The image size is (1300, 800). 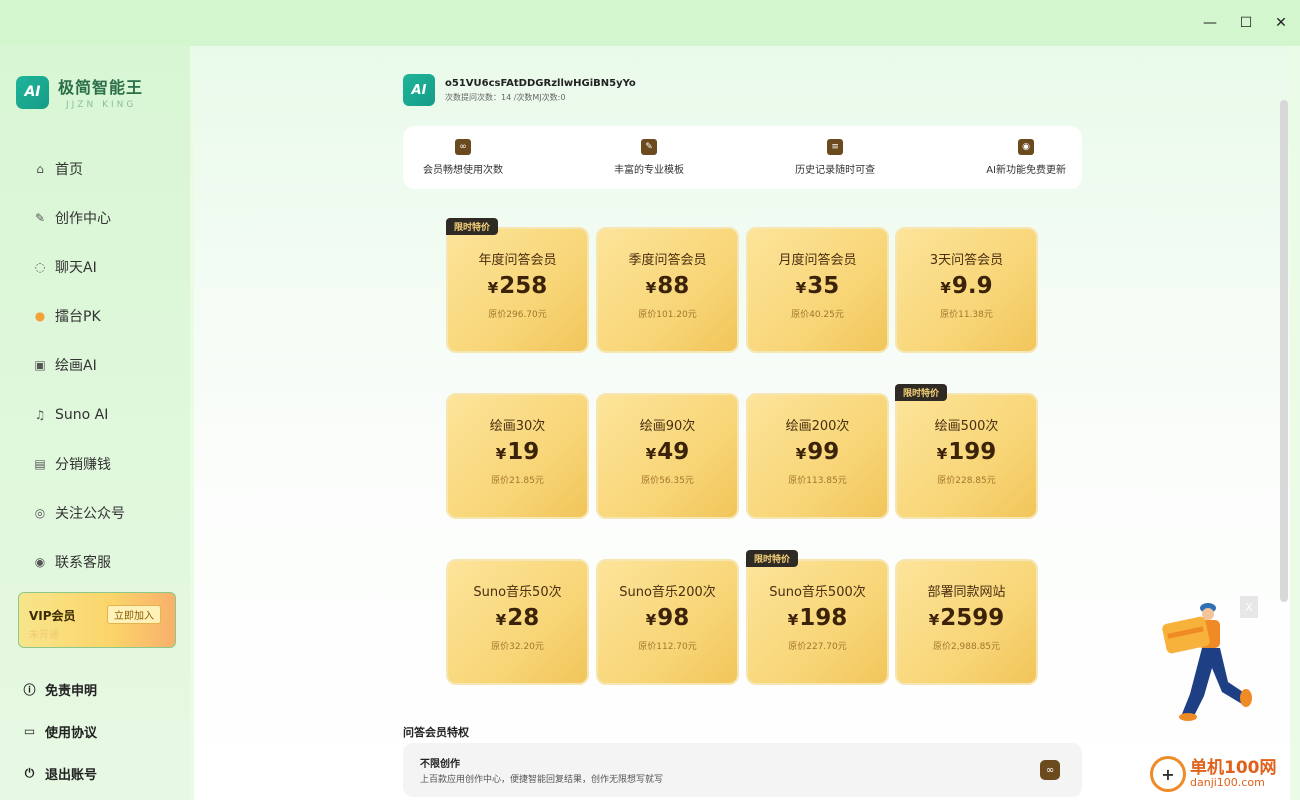 I want to click on plan-name: 年度问答会员, so click(x=517, y=260).